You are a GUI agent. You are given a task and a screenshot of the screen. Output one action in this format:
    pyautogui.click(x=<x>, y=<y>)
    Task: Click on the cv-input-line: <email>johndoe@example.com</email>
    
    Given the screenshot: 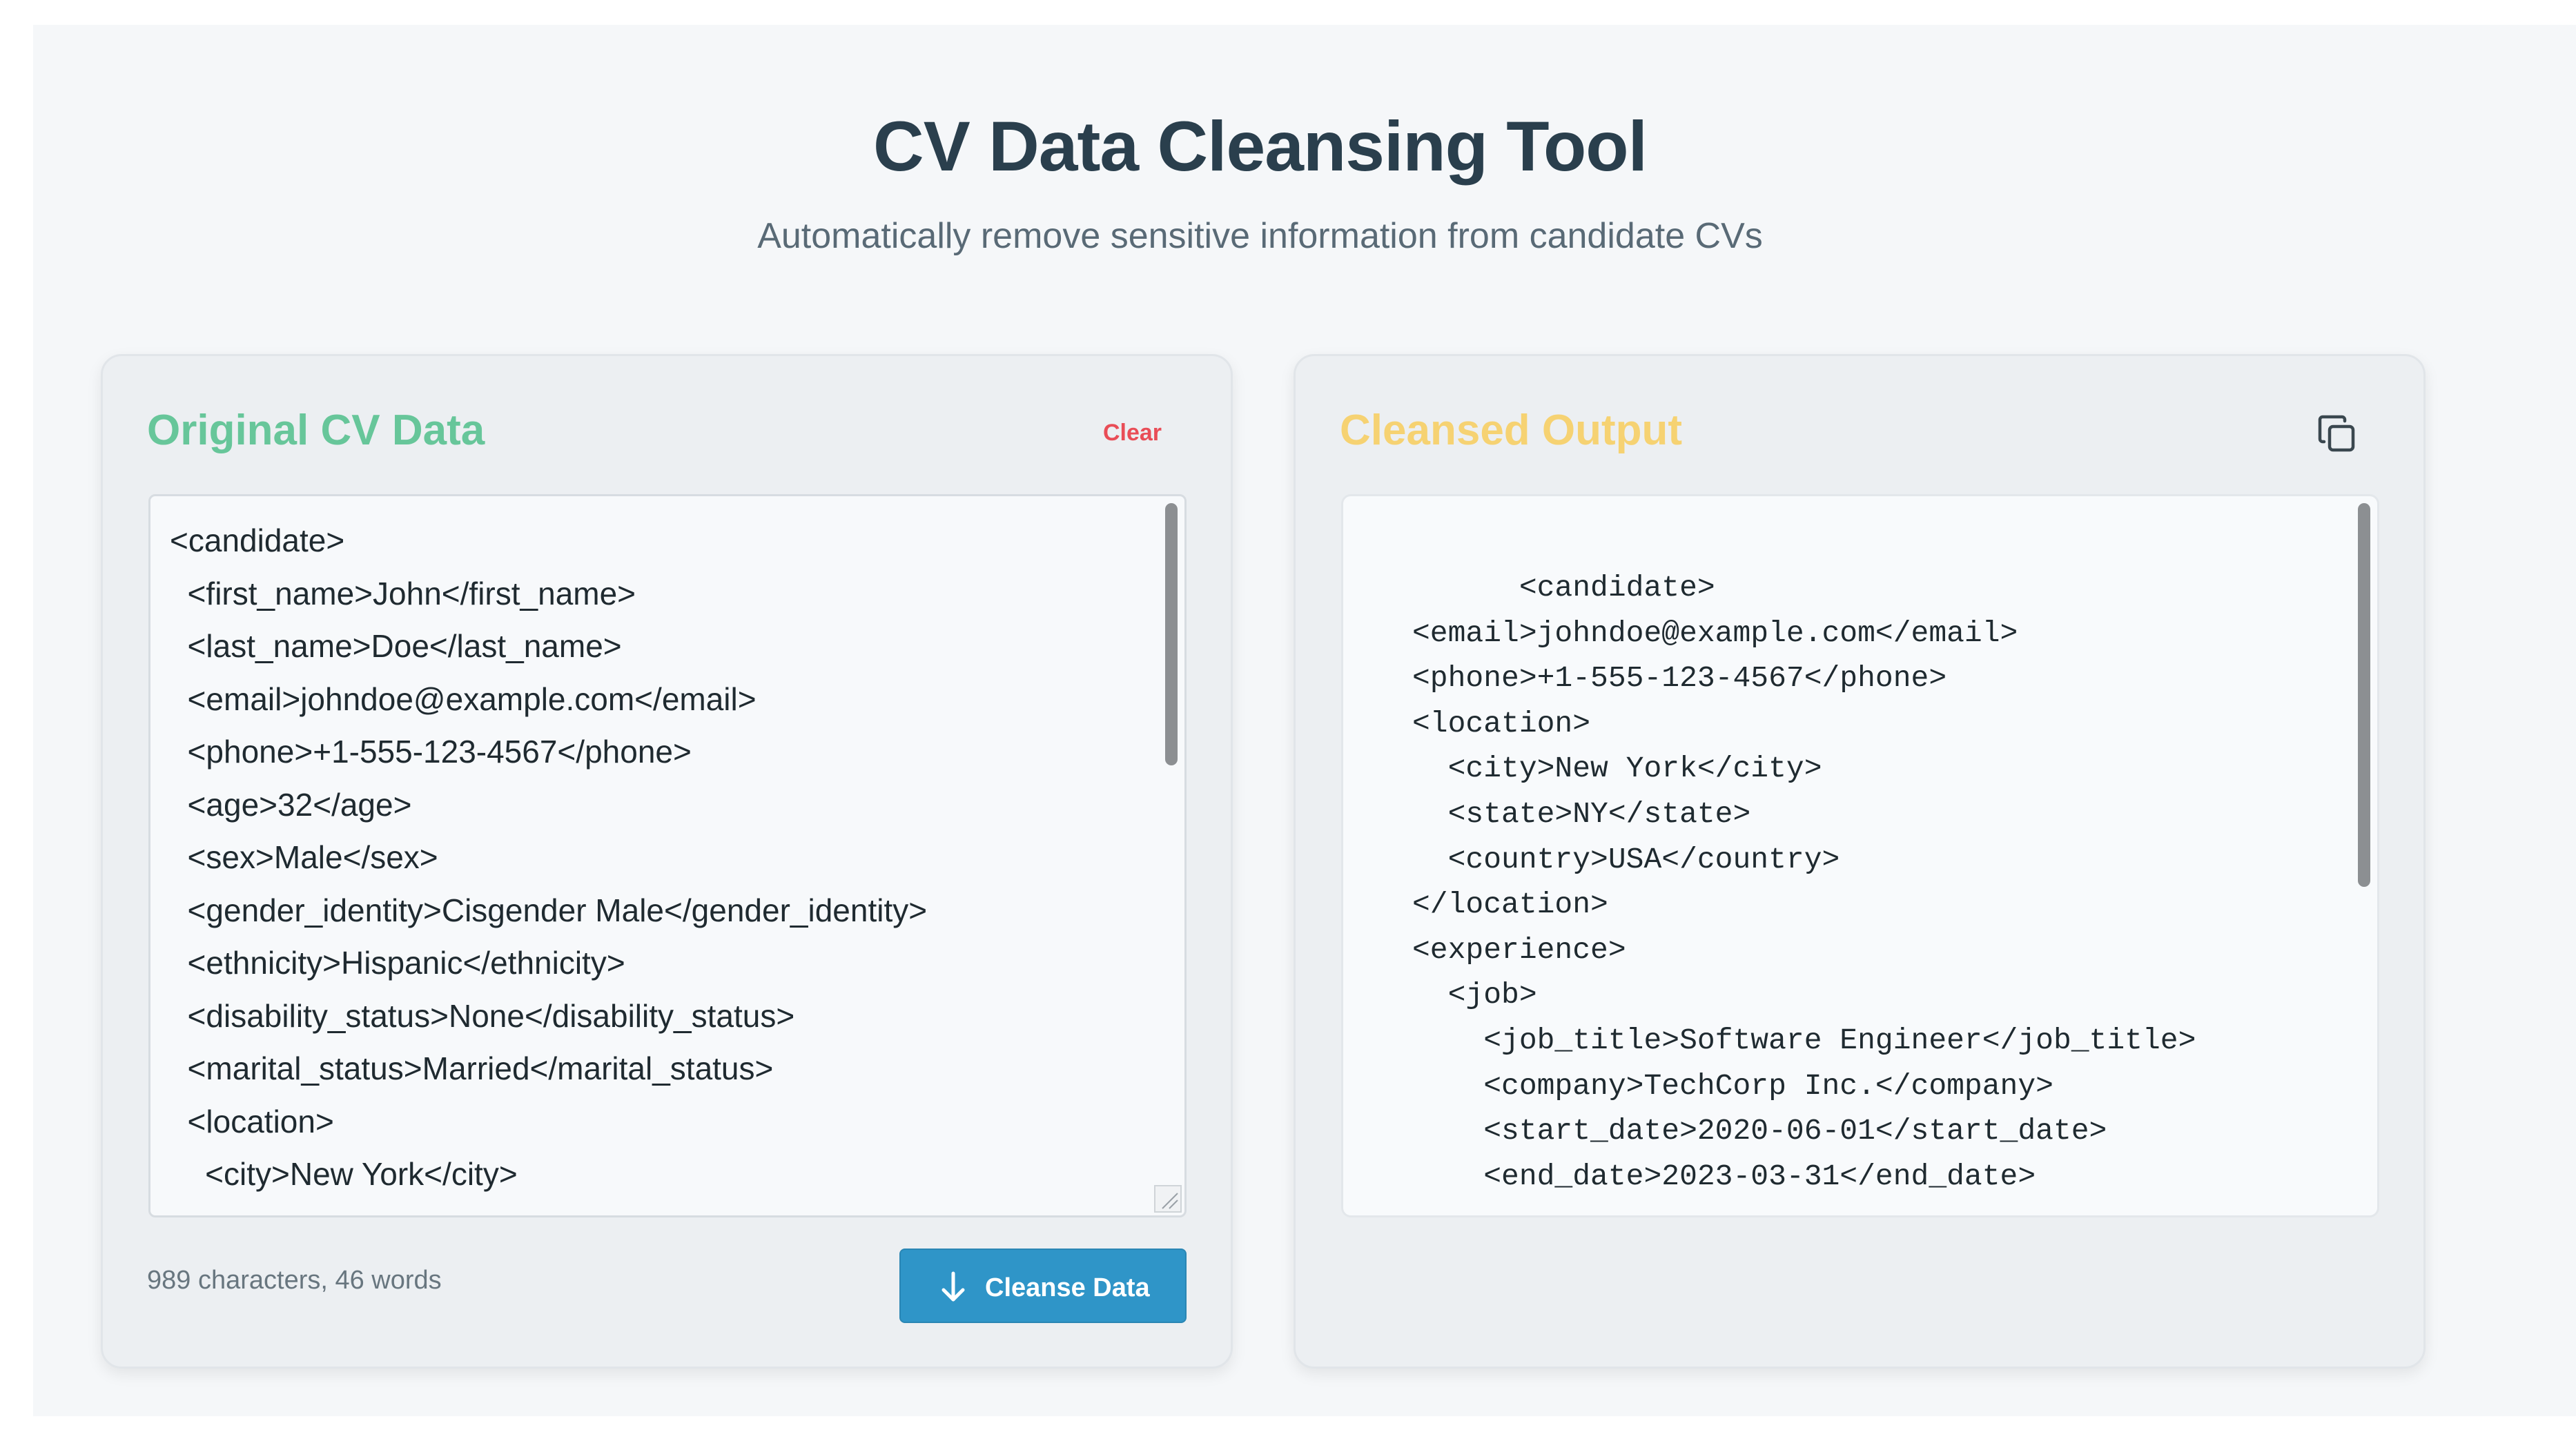 What is the action you would take?
    pyautogui.click(x=463, y=699)
    